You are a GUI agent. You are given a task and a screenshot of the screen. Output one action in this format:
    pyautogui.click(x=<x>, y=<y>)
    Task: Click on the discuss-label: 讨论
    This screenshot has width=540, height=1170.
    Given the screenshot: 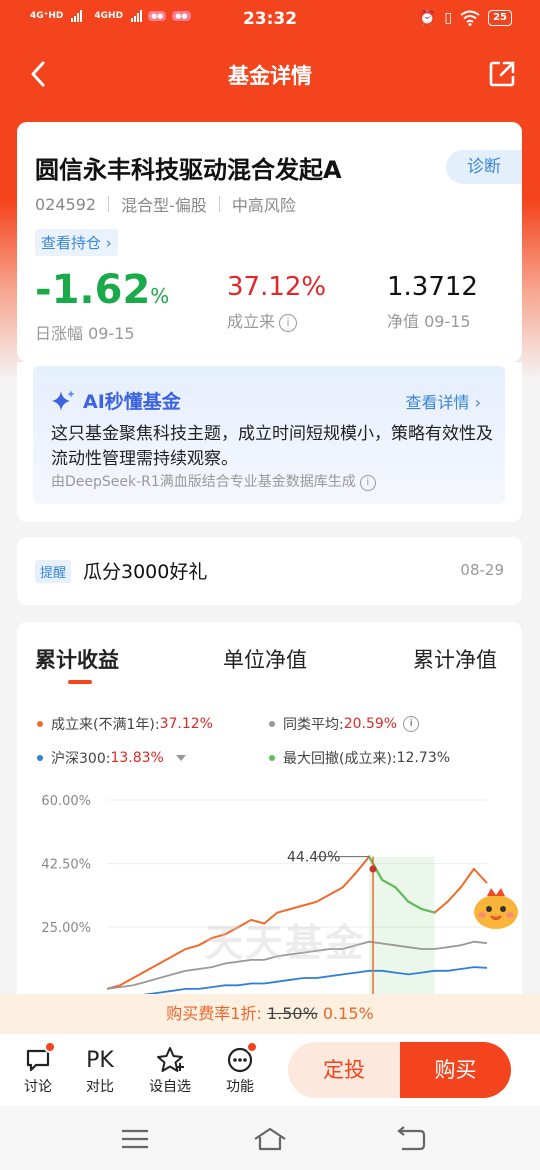 What is the action you would take?
    pyautogui.click(x=38, y=1087)
    